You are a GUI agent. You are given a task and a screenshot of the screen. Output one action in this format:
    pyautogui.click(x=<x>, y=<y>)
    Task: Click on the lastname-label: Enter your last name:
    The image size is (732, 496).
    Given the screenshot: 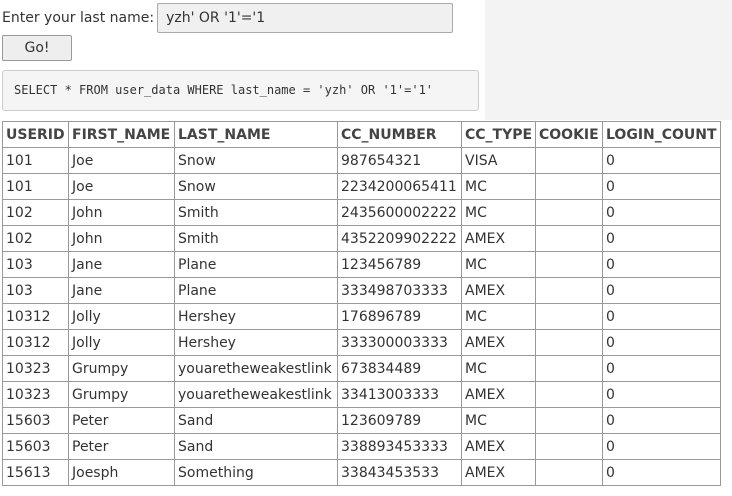 What is the action you would take?
    pyautogui.click(x=78, y=18)
    